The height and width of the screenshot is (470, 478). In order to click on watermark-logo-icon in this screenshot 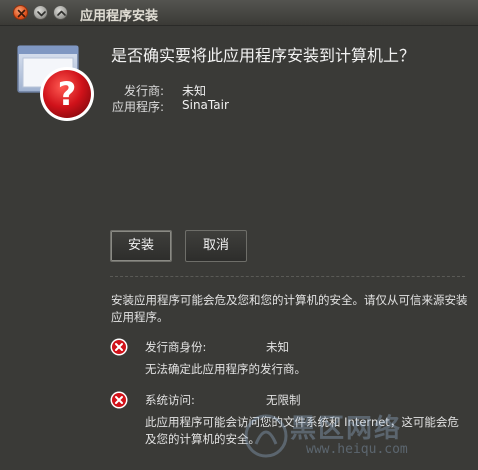, I will do `click(266, 436)`.